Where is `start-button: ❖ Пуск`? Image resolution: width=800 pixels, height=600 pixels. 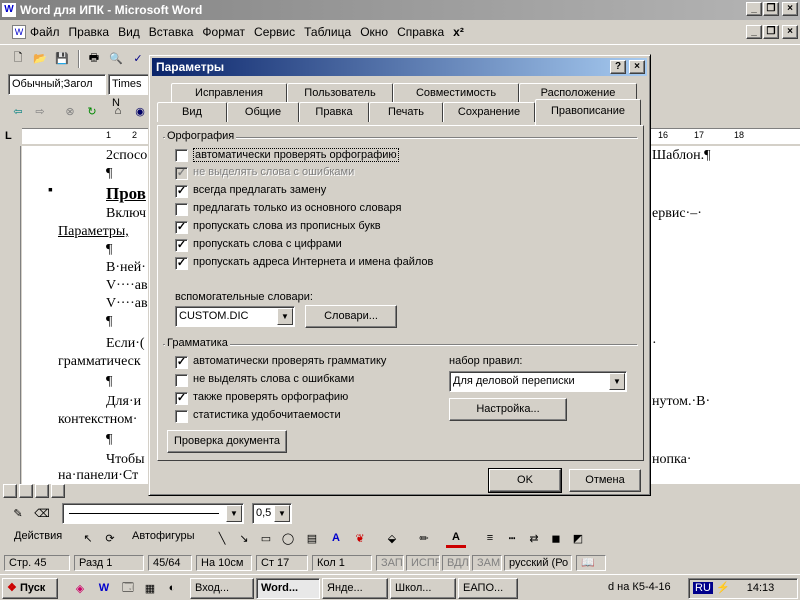
start-button: ❖ Пуск is located at coordinates (30, 588).